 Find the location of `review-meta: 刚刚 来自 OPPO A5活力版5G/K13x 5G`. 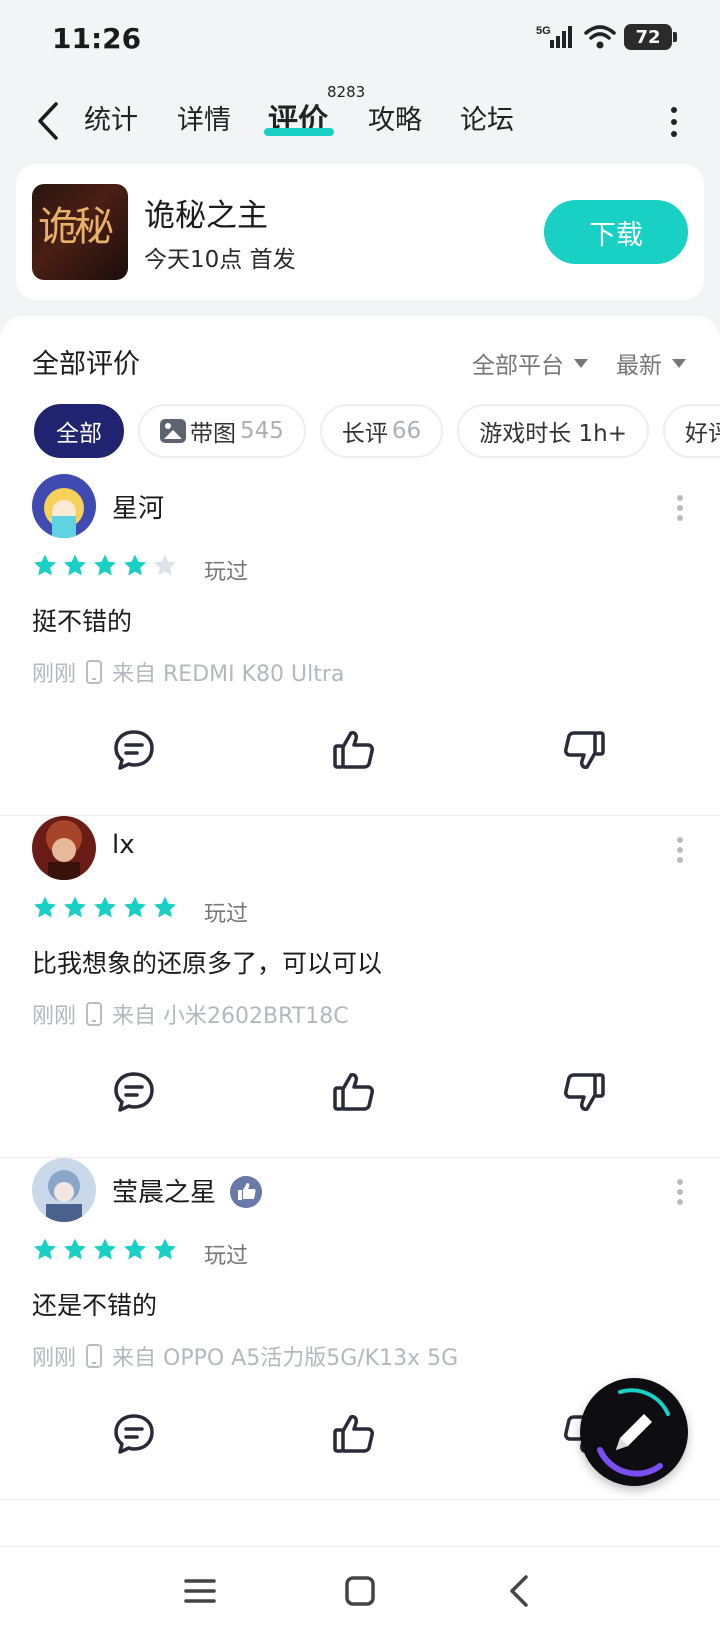

review-meta: 刚刚 来自 OPPO A5活力版5G/K13x 5G is located at coordinates (245, 1356).